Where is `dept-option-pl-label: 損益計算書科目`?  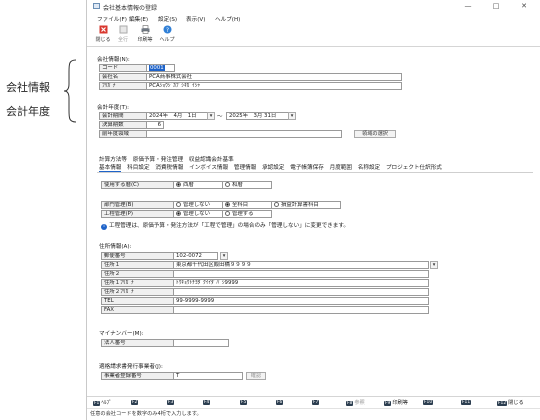
dept-option-pl-label: 損益計算書科目 is located at coordinates (300, 205).